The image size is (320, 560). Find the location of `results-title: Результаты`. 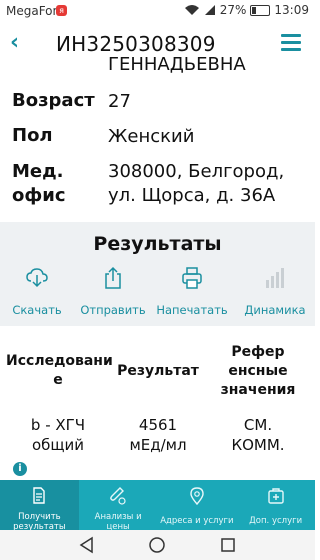

results-title: Результаты is located at coordinates (157, 244).